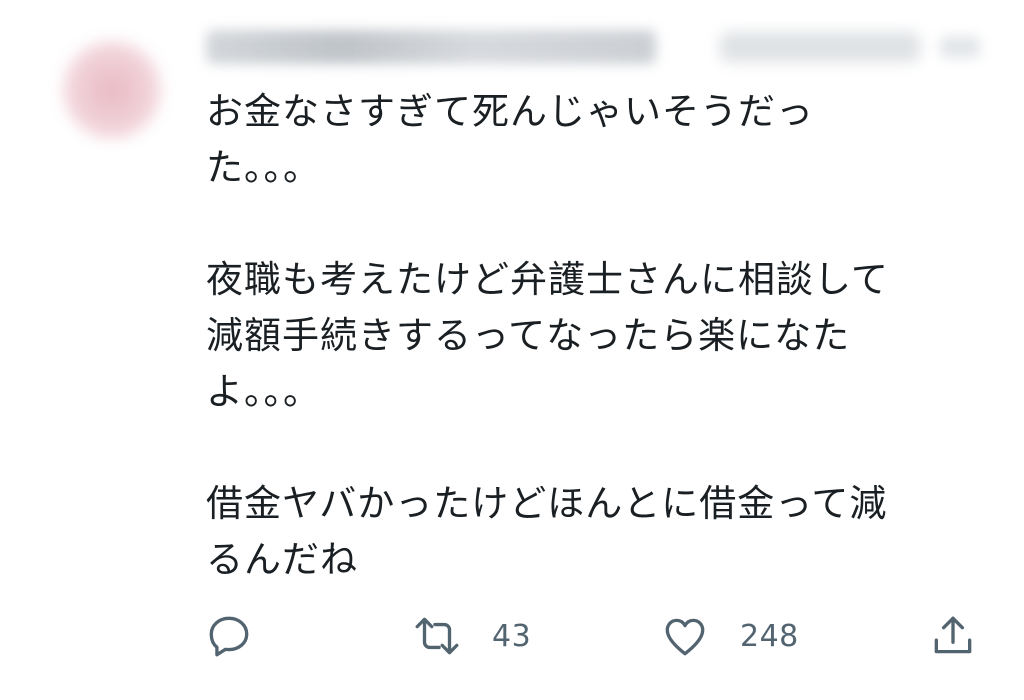 The image size is (1024, 700). What do you see at coordinates (729, 636) in the screenshot?
I see `like-button: 248` at bounding box center [729, 636].